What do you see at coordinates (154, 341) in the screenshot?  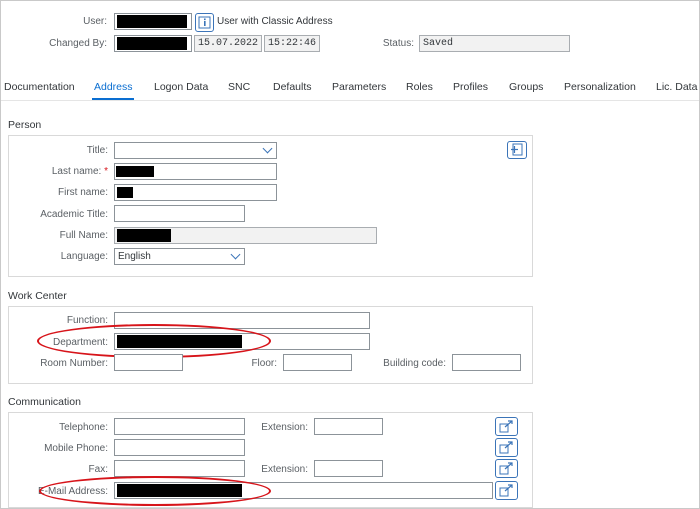 I see `department-highlight-oval` at bounding box center [154, 341].